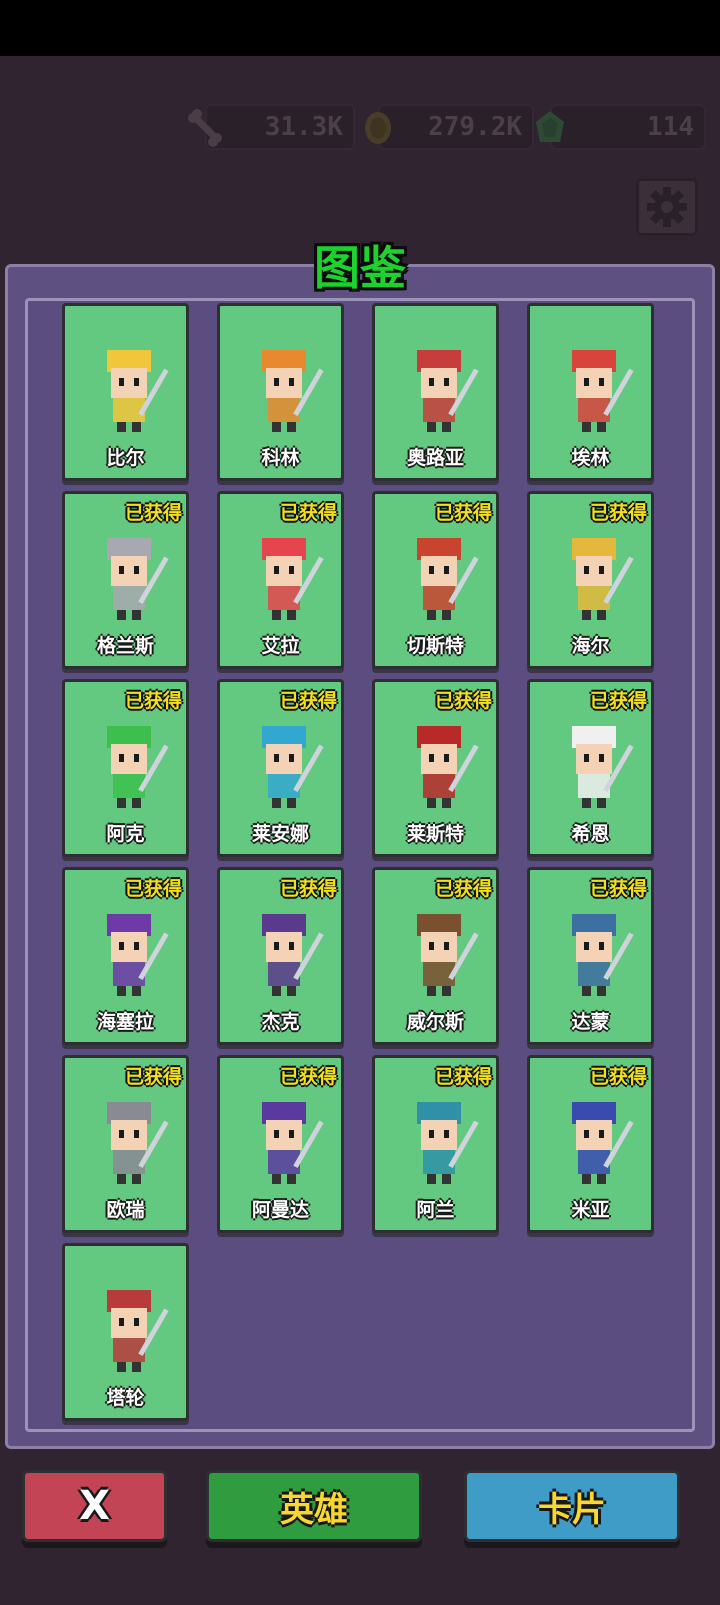 This screenshot has width=720, height=1605. Describe the element at coordinates (125, 646) in the screenshot. I see `hero-name: 格兰斯` at that location.